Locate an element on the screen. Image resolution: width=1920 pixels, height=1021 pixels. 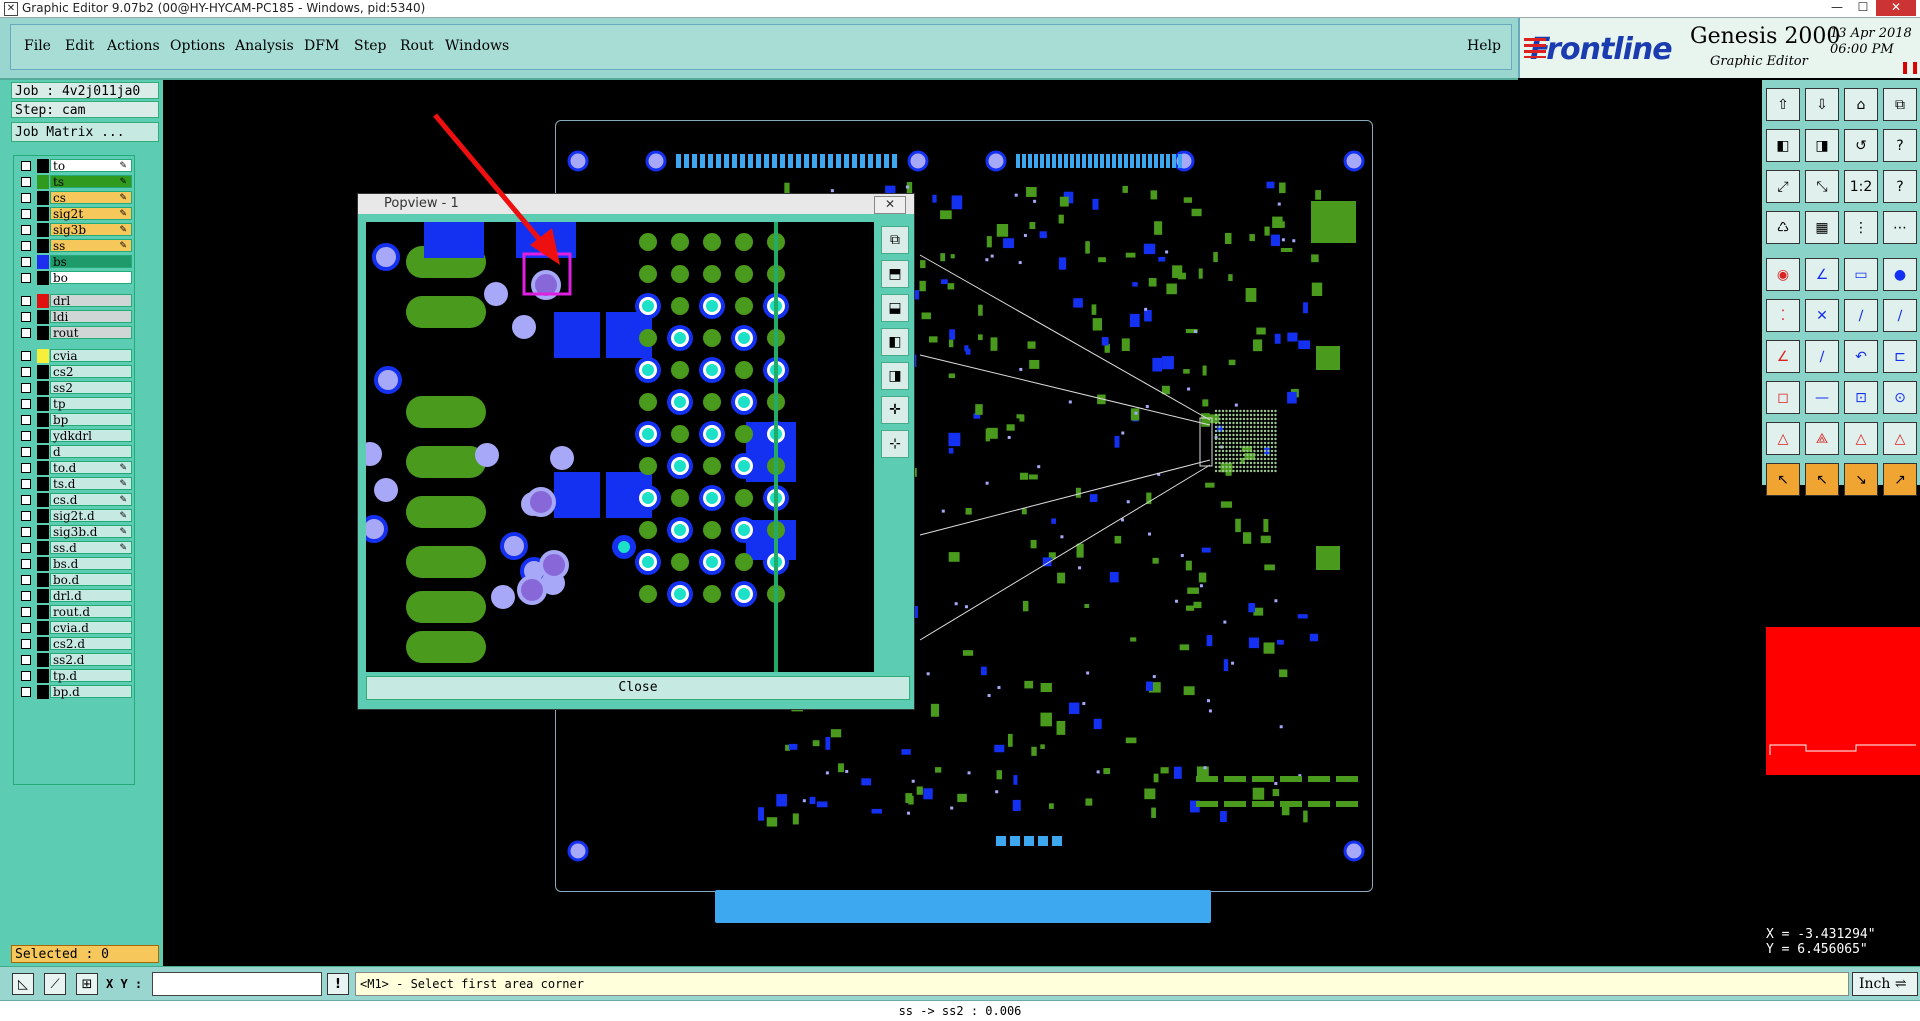
layer-name: cs2.d is located at coordinates (91, 644).